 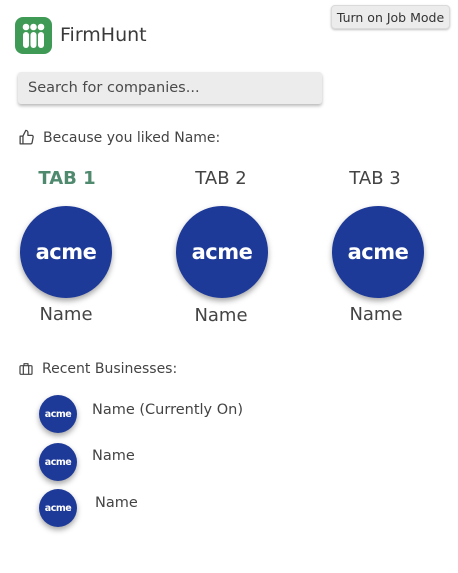 I want to click on company-logo-tab-2: acme, so click(x=222, y=252).